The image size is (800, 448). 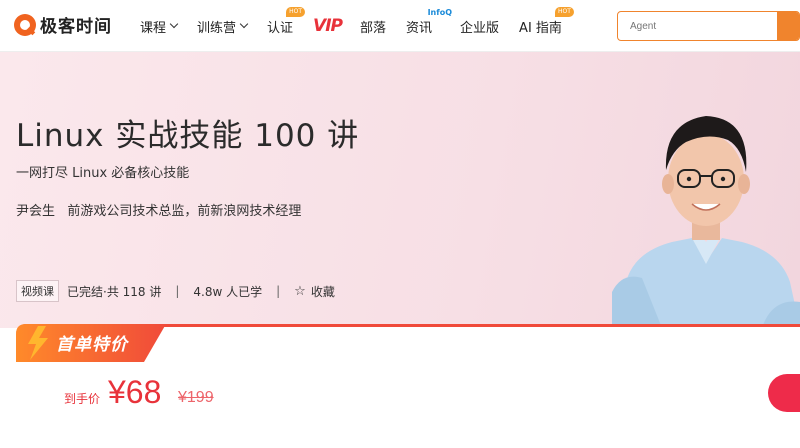 I want to click on brand-logo: 极客时间, so click(x=63, y=24).